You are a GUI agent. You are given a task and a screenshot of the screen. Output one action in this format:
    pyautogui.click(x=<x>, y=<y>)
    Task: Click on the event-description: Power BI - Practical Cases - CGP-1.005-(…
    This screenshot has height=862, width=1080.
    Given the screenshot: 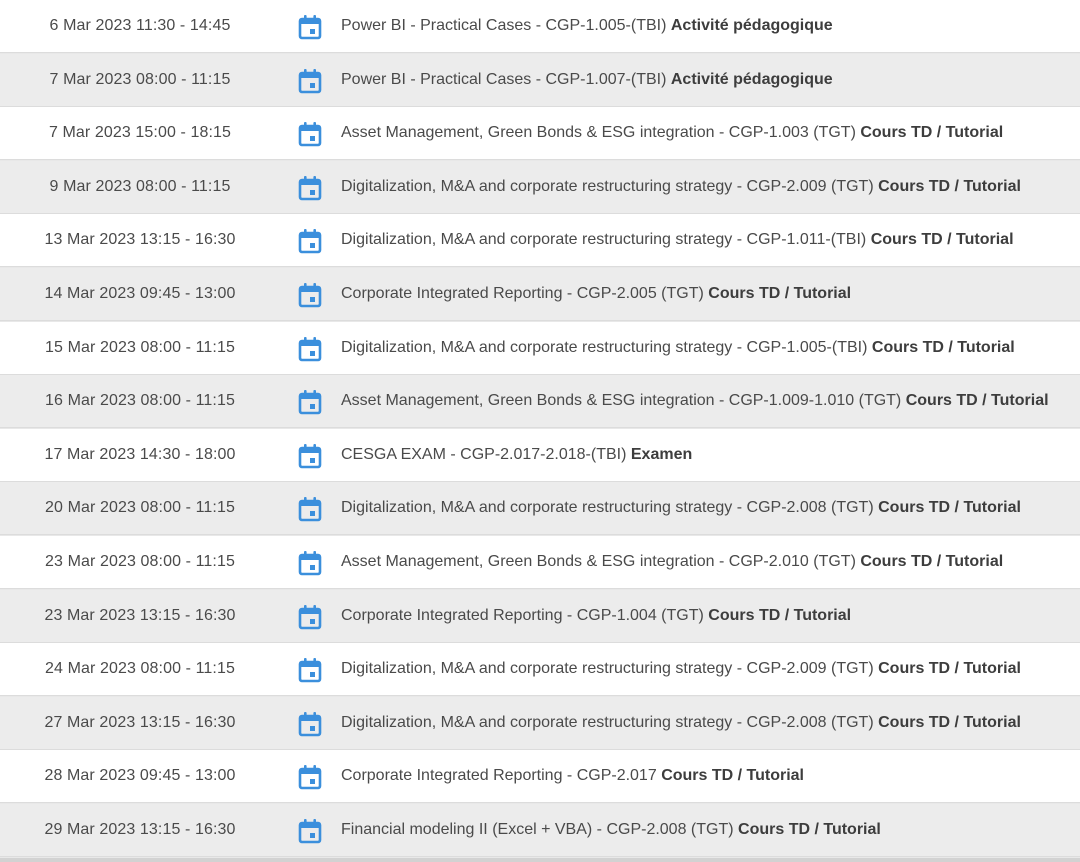 What is the action you would take?
    pyautogui.click(x=587, y=26)
    